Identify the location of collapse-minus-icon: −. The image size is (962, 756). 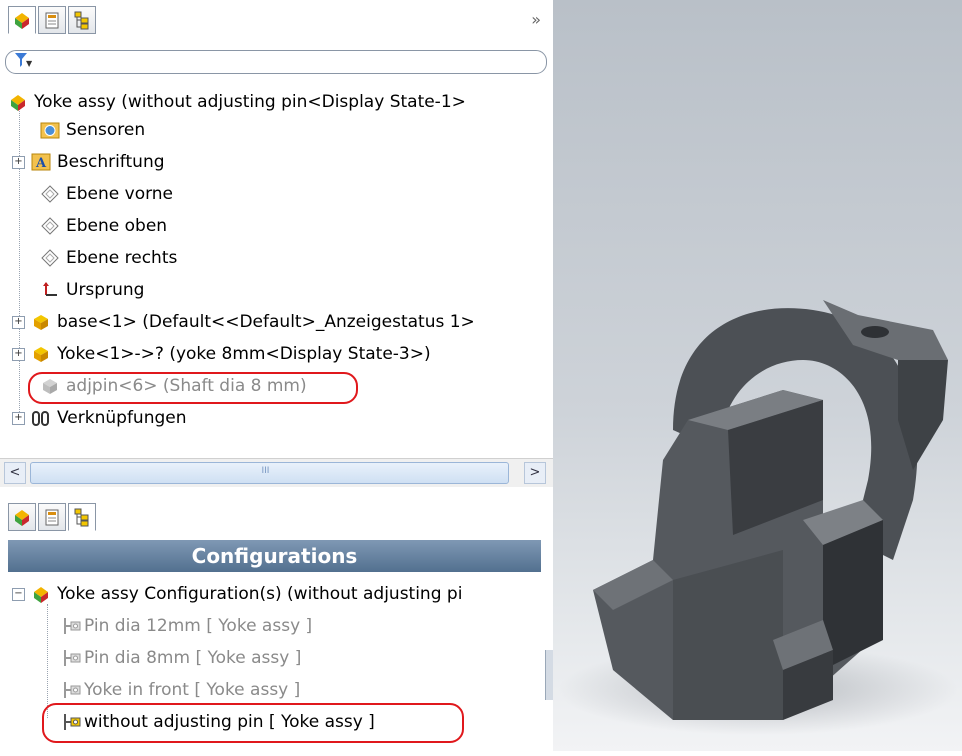
(18, 594).